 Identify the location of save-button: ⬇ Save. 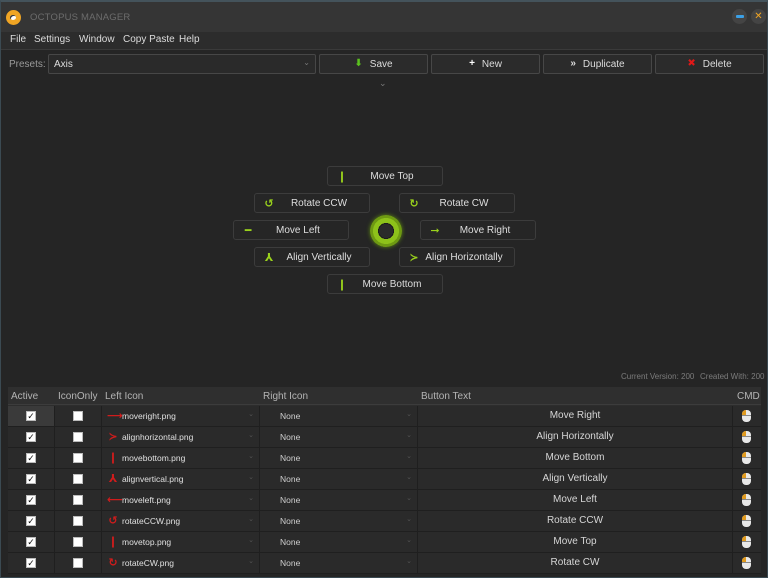
(373, 64).